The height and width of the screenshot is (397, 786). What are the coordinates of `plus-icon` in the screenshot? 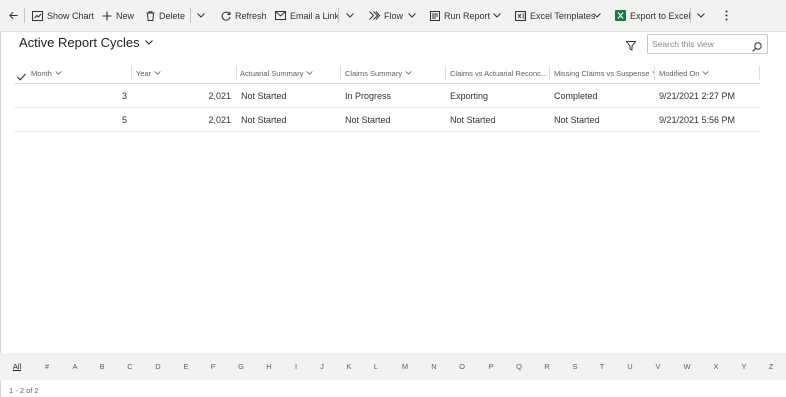 It's located at (107, 16).